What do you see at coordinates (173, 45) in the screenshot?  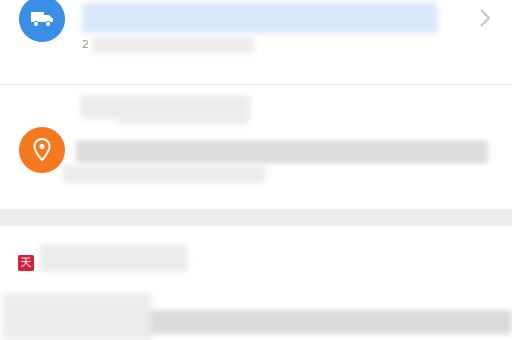 I see `logistics-time-blur` at bounding box center [173, 45].